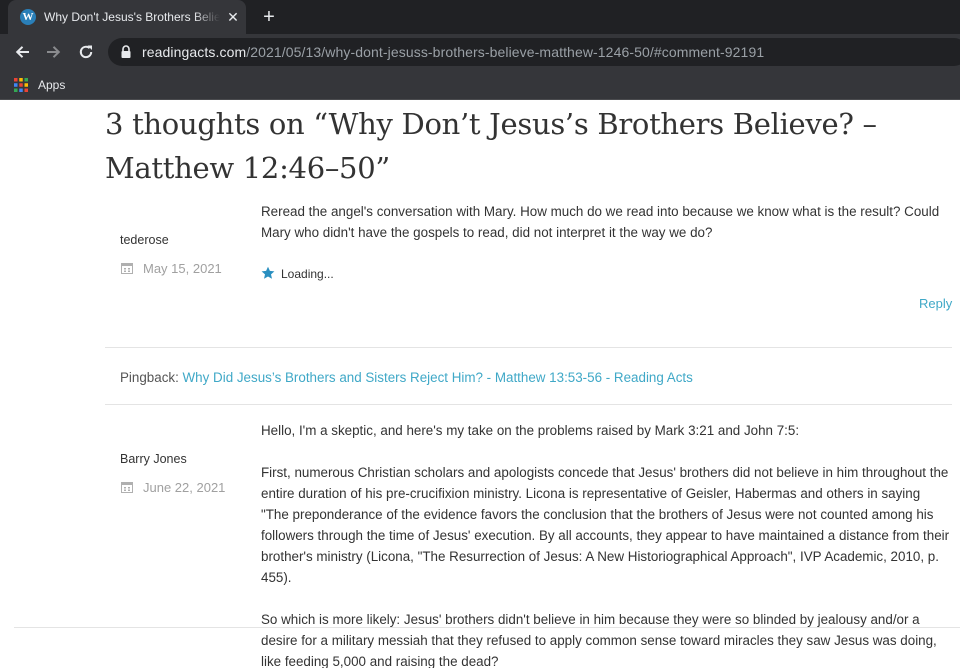  Describe the element at coordinates (144, 240) in the screenshot. I see `comment-author: tederose` at that location.